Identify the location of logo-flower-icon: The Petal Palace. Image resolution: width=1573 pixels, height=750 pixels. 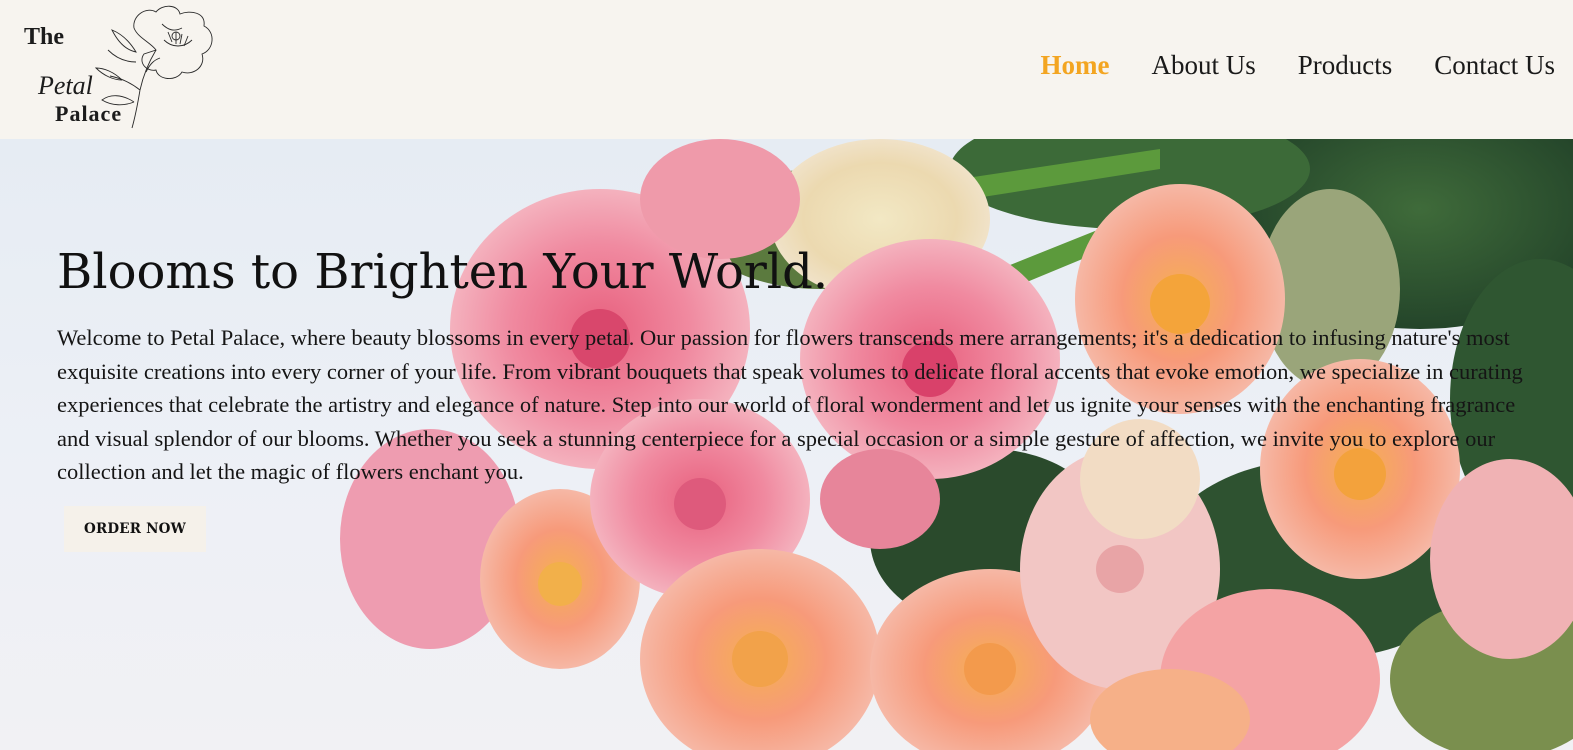
(122, 69).